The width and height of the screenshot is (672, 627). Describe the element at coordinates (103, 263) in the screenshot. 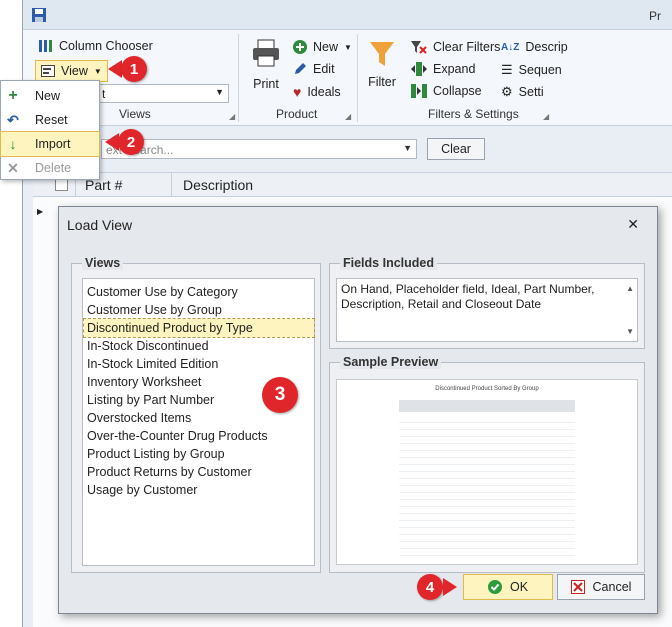

I see `views-panel-title: Views` at that location.